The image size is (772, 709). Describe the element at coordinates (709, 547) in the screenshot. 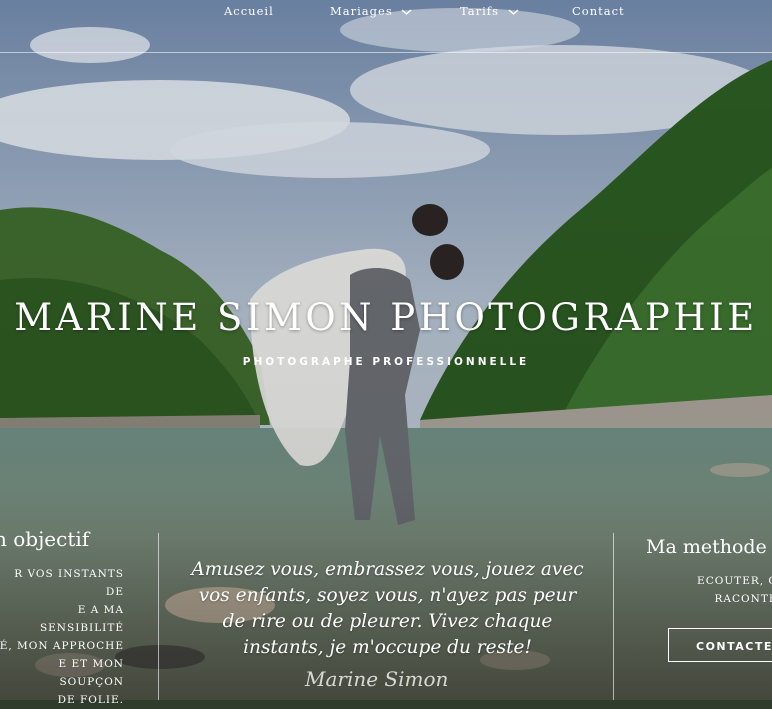

I see `right-column-heading: Ma methode c` at that location.